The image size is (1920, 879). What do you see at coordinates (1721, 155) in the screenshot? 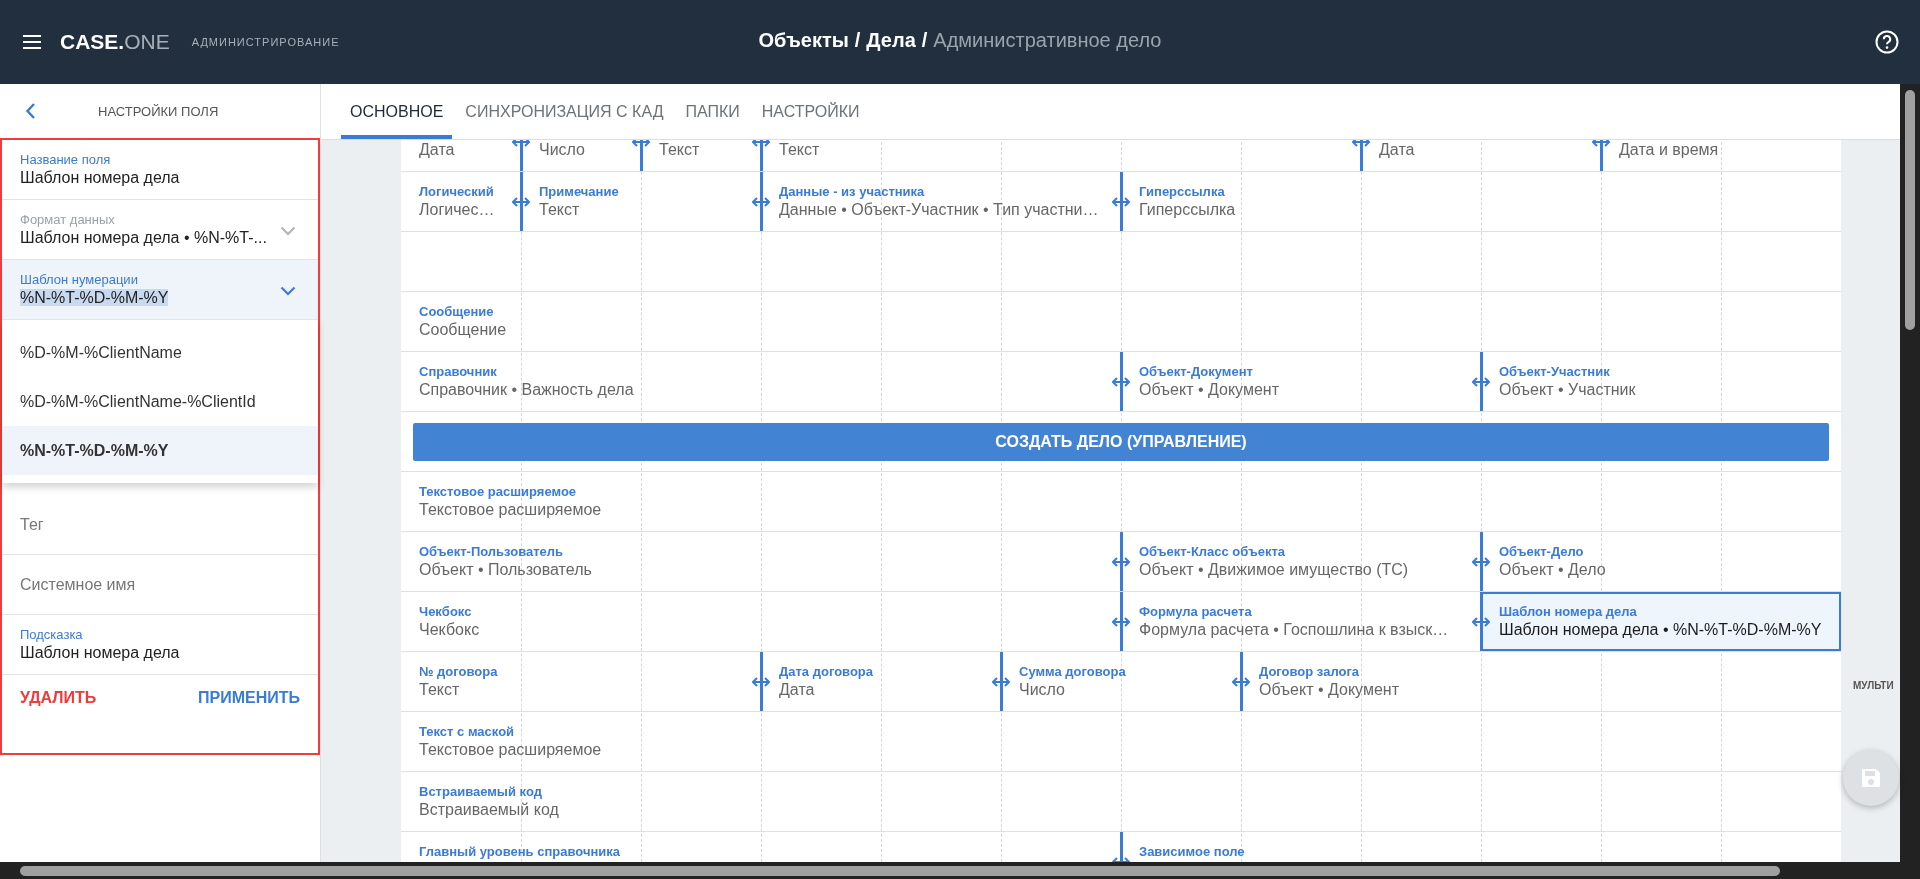
I see `form-field: Дата и время` at bounding box center [1721, 155].